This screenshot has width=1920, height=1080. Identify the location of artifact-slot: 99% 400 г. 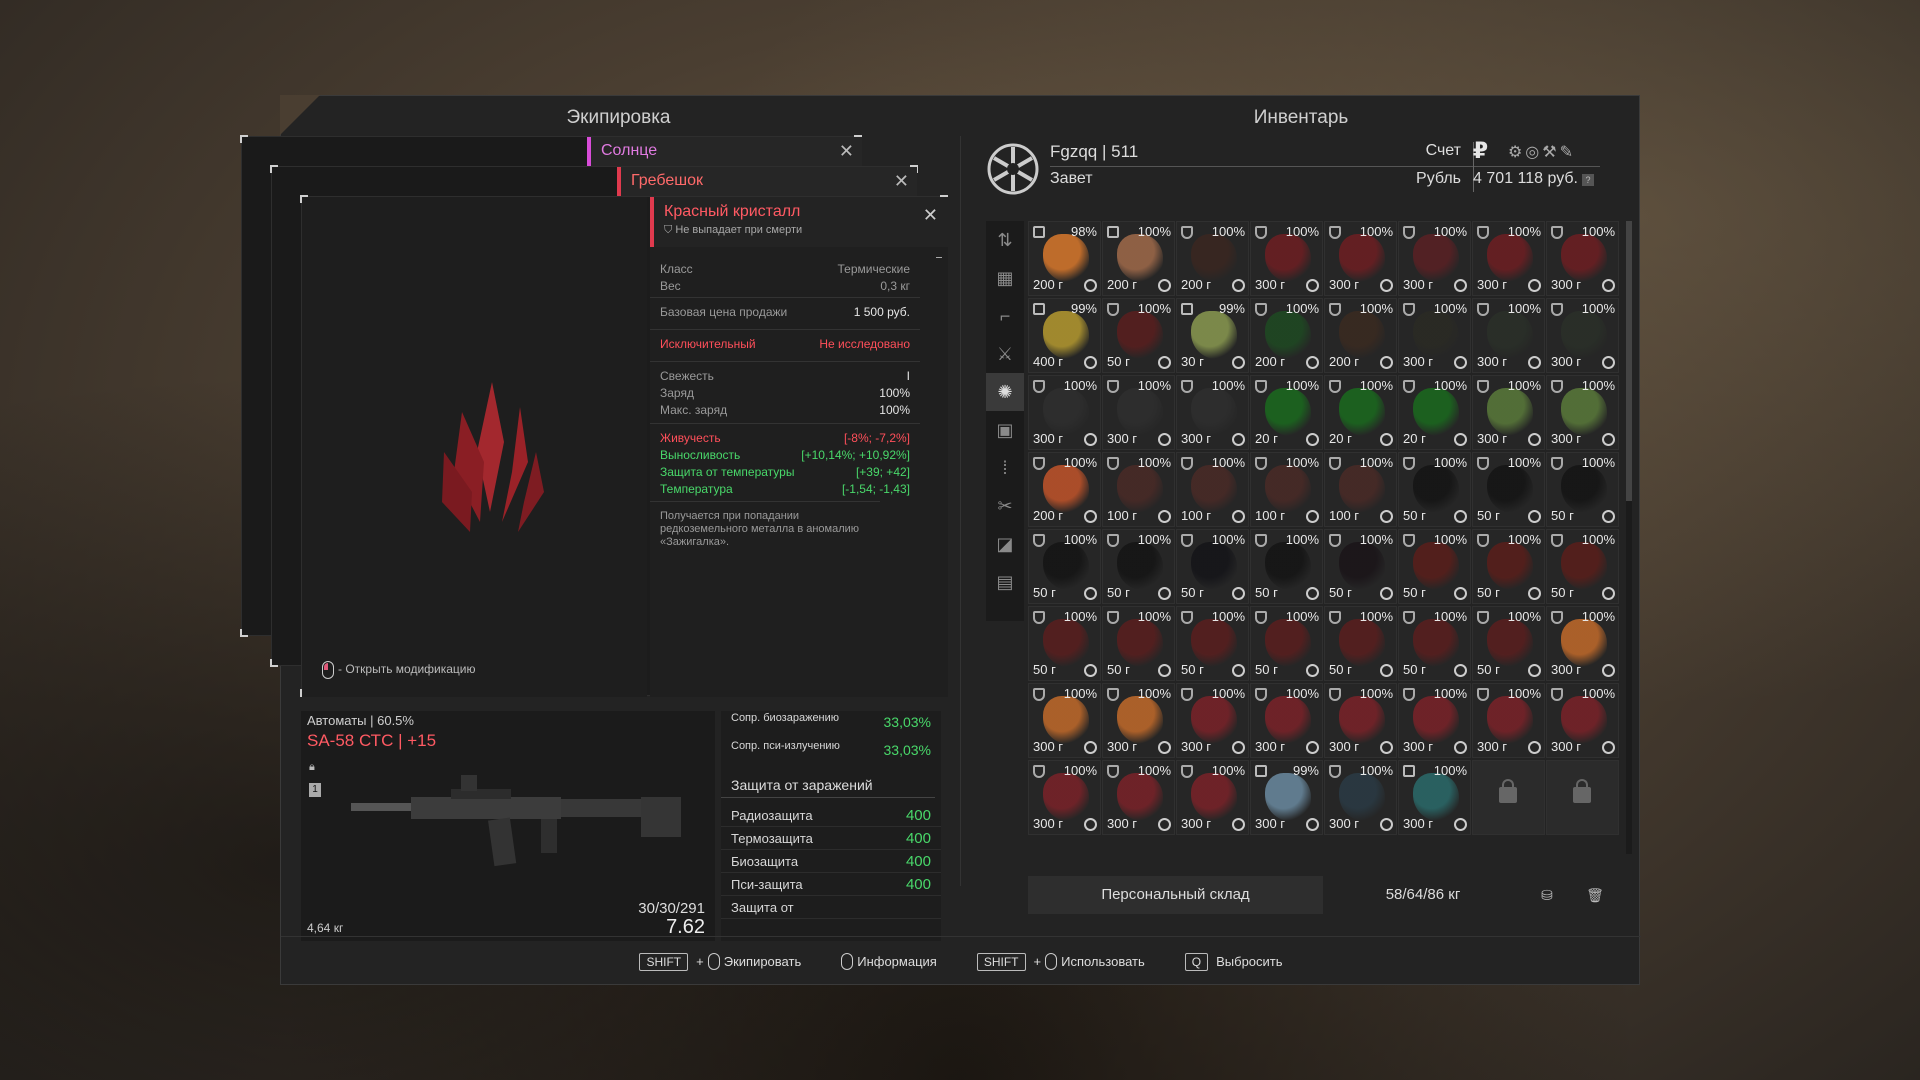
(1064, 335).